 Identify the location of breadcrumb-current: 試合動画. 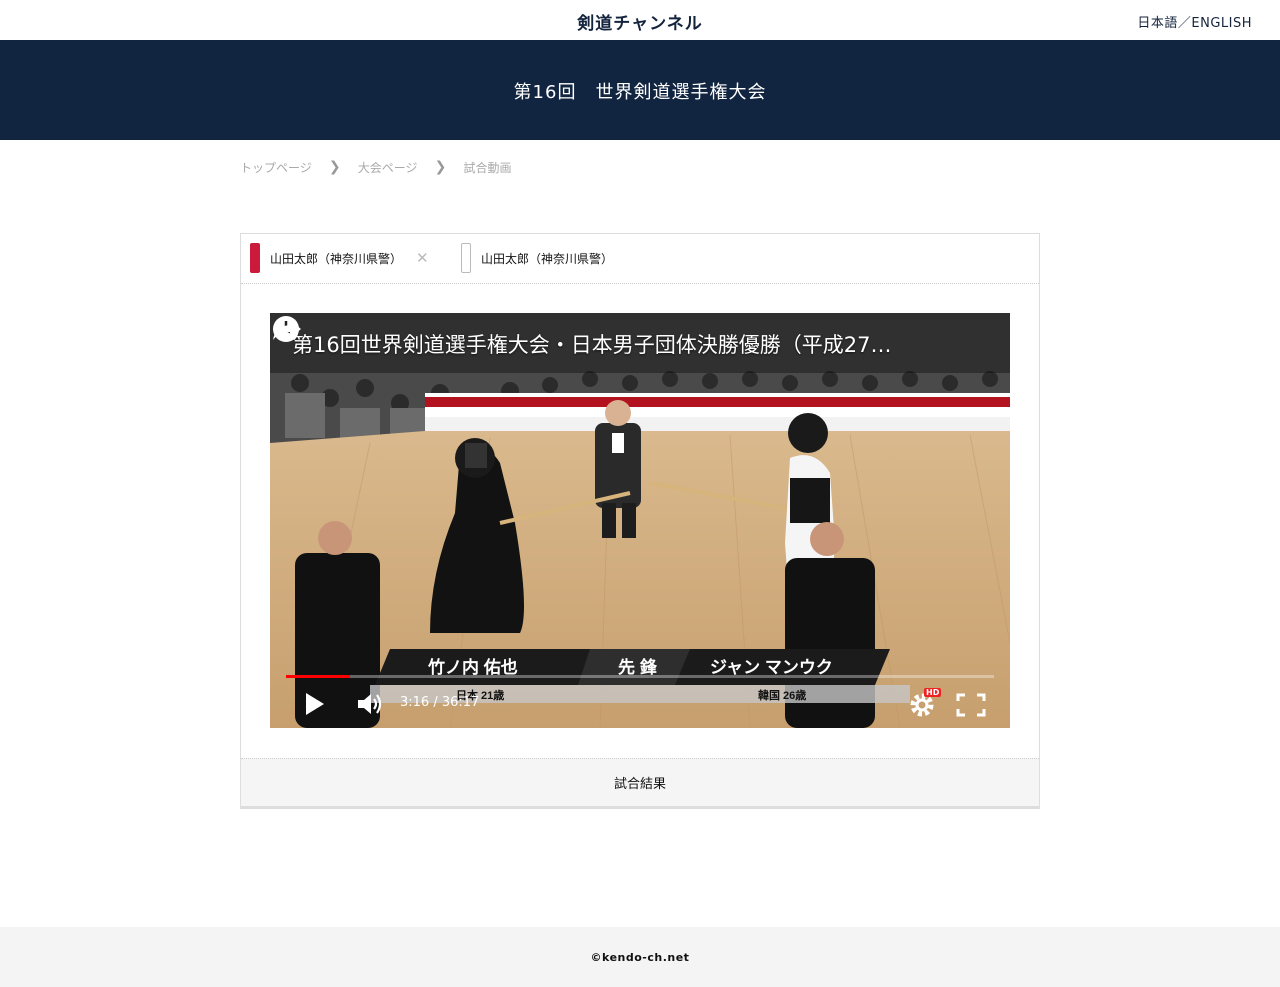
(487, 167).